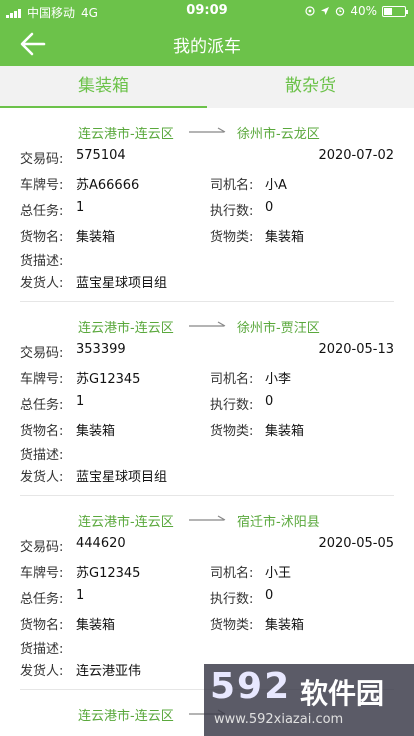 This screenshot has height=736, width=414. I want to click on watermark: 592 软件园 www.592xiazai.com, so click(309, 700).